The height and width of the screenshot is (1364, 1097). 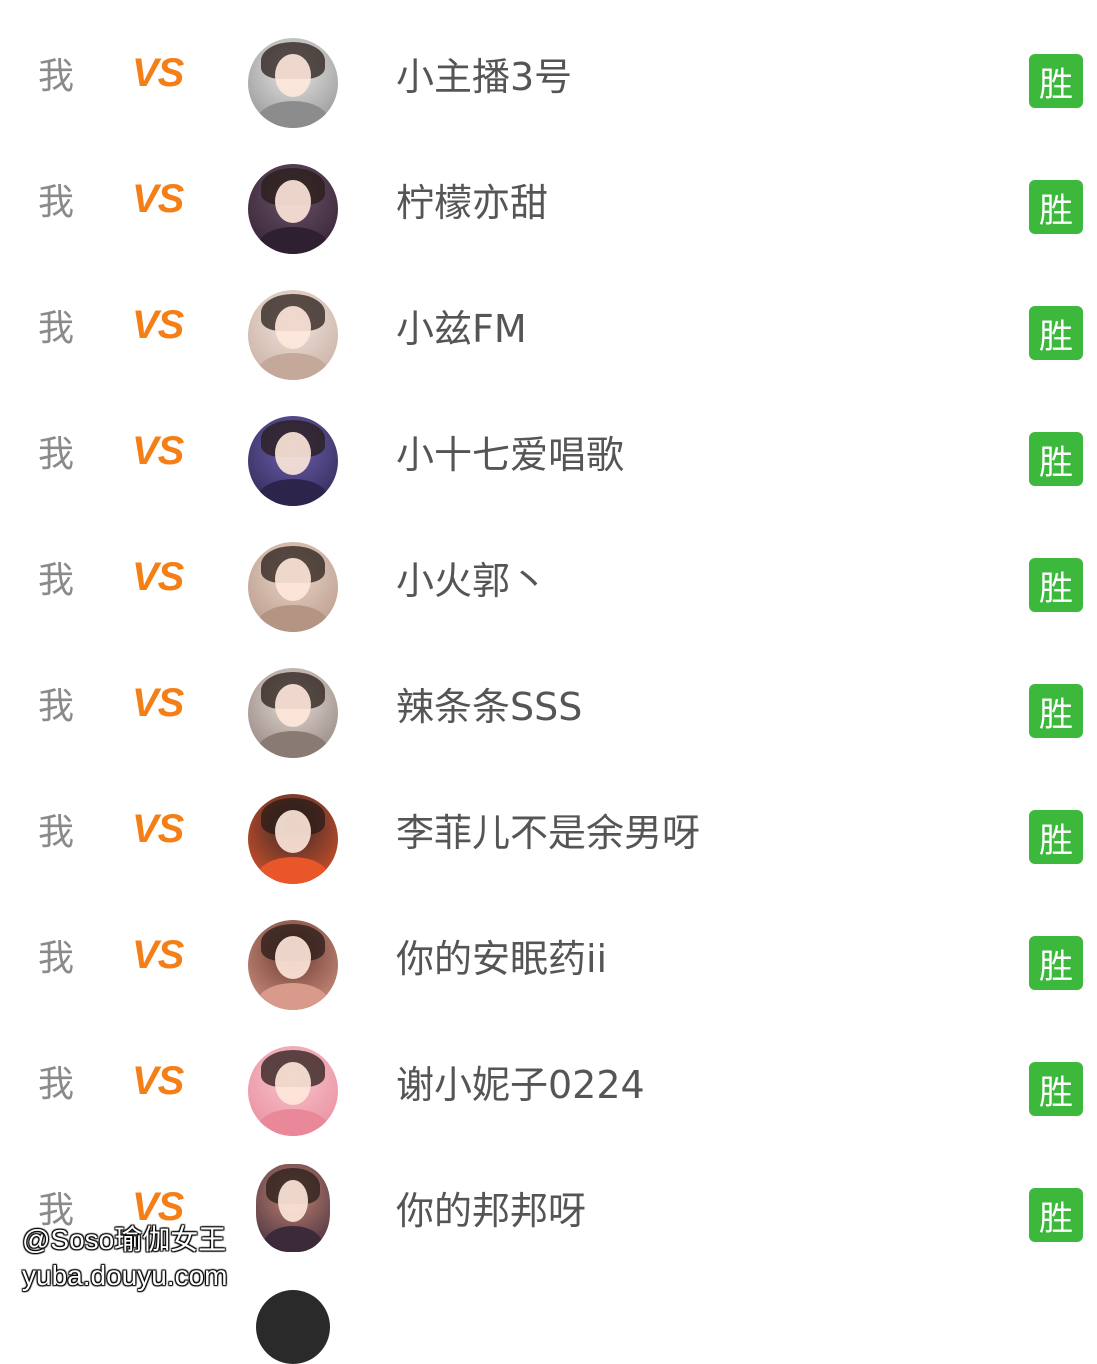 What do you see at coordinates (520, 1081) in the screenshot?
I see `opponent-name: 谢小妮子0224` at bounding box center [520, 1081].